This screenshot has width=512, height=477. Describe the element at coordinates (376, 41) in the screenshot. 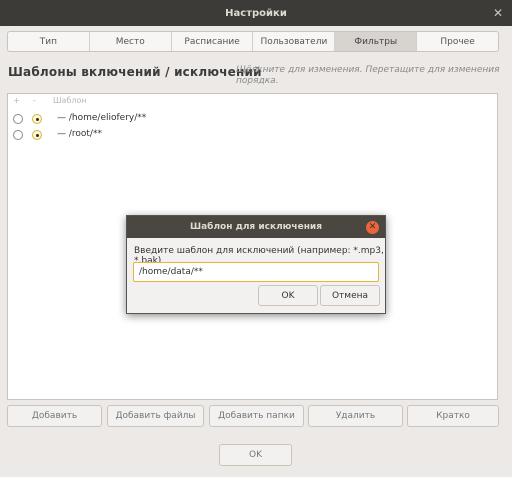

I see `tab-filters: Фильтры` at that location.